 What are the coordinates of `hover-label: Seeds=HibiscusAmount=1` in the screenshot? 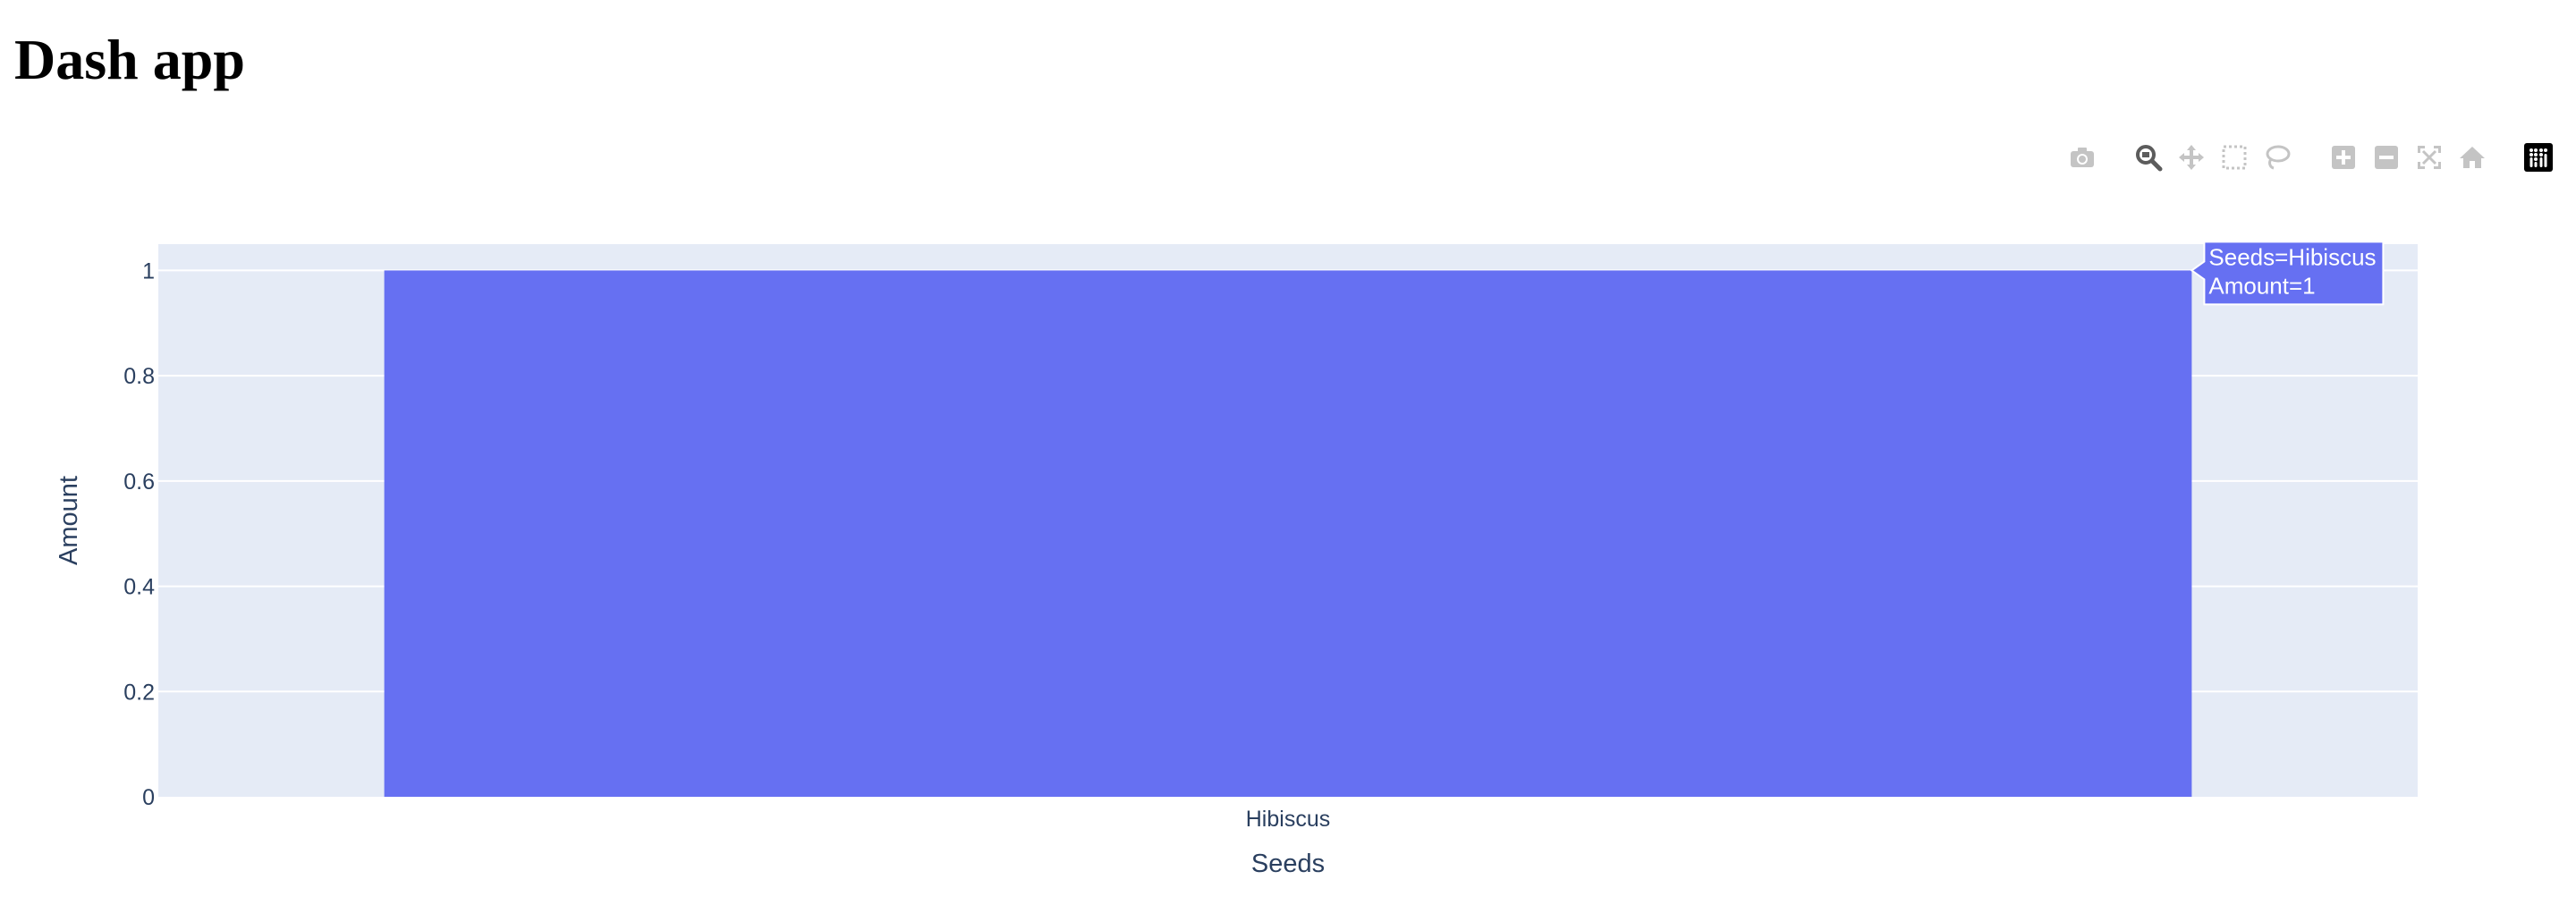 It's located at (2287, 274).